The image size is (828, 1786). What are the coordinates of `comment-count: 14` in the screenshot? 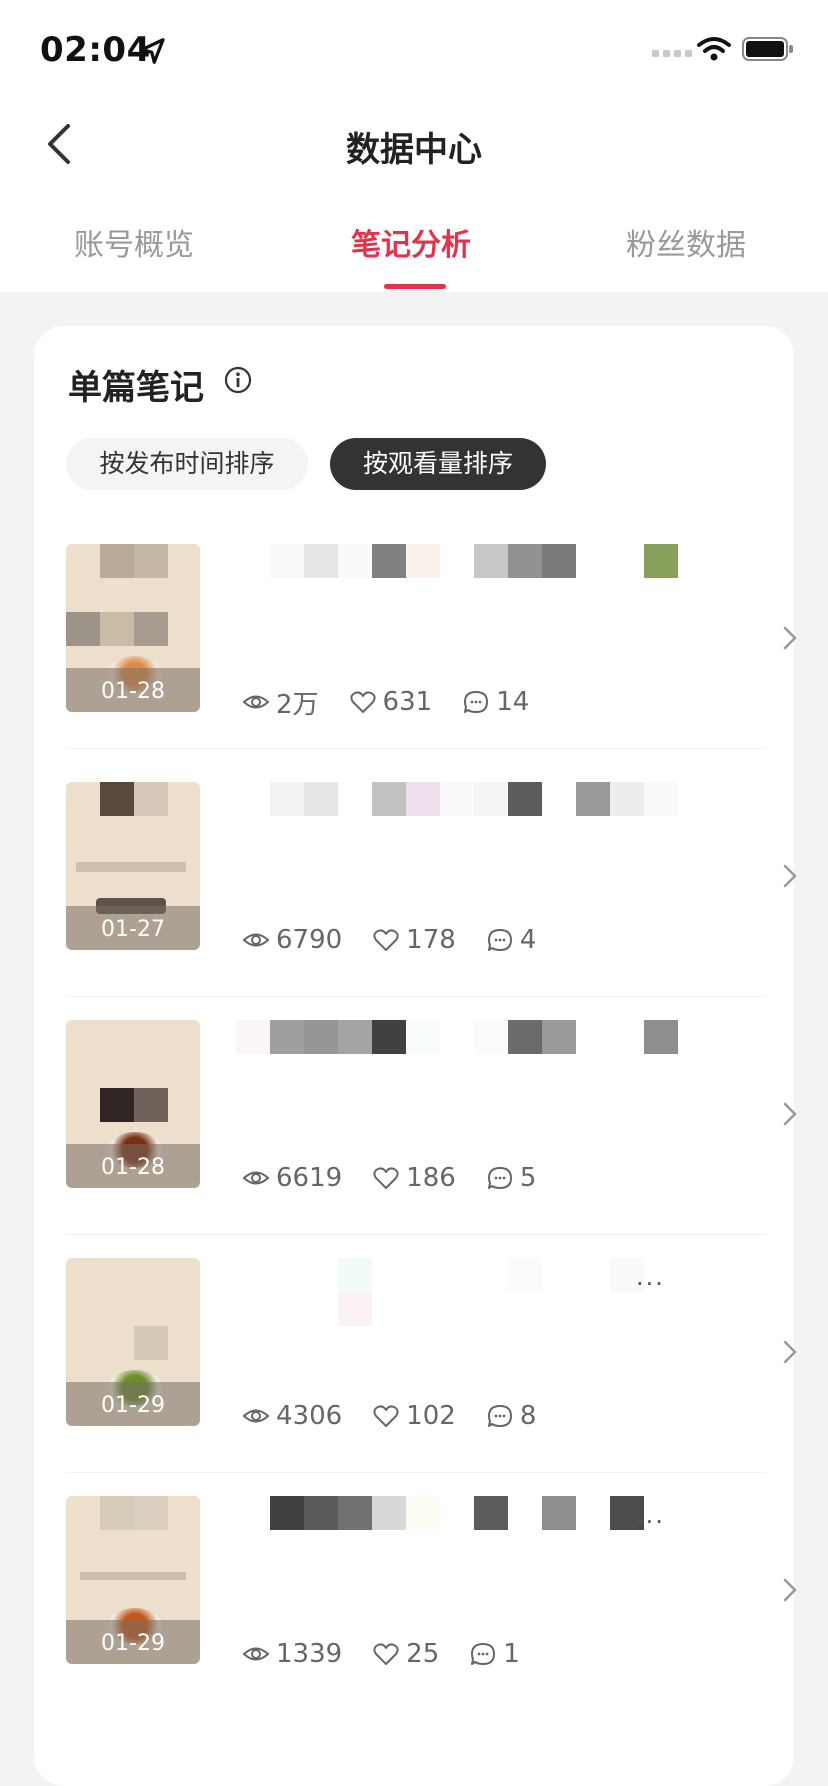 It's located at (513, 702).